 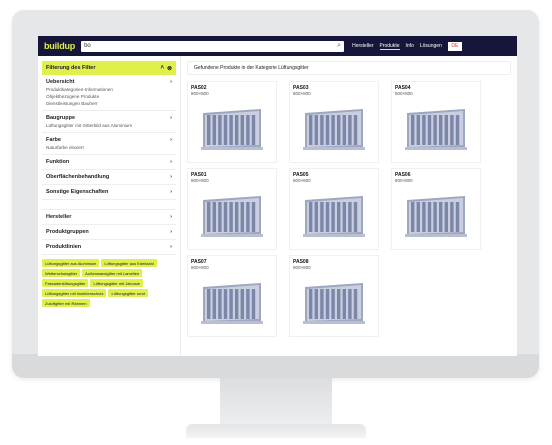 What do you see at coordinates (213, 46) in the screenshot?
I see `search-input: bo ⌕` at bounding box center [213, 46].